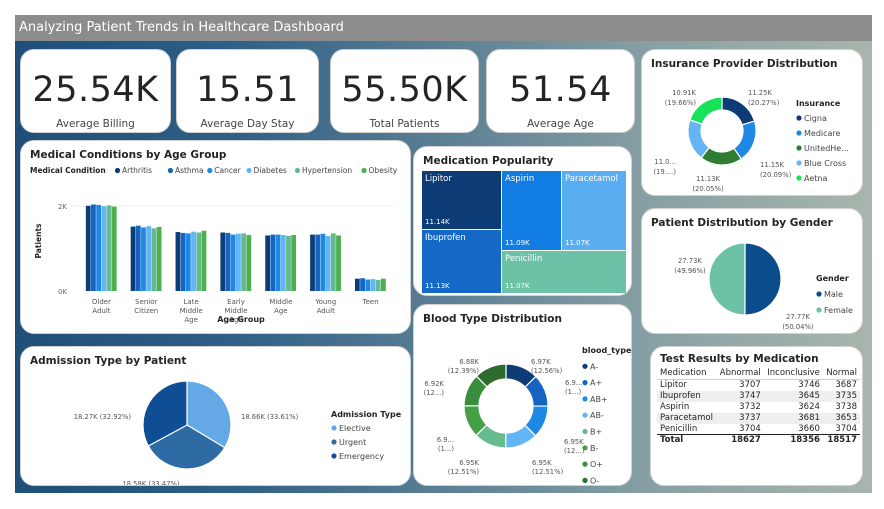  What do you see at coordinates (595, 480) in the screenshot?
I see `legend-item: O-` at bounding box center [595, 480].